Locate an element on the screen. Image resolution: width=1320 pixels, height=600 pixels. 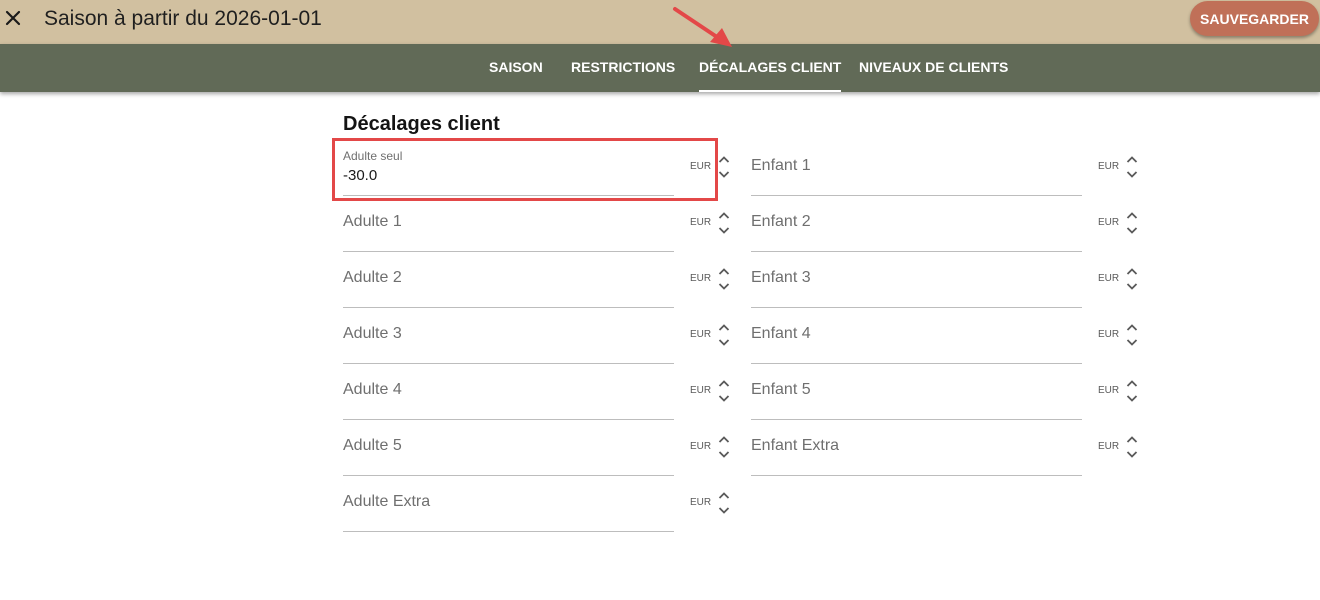
close-button is located at coordinates (13, 18).